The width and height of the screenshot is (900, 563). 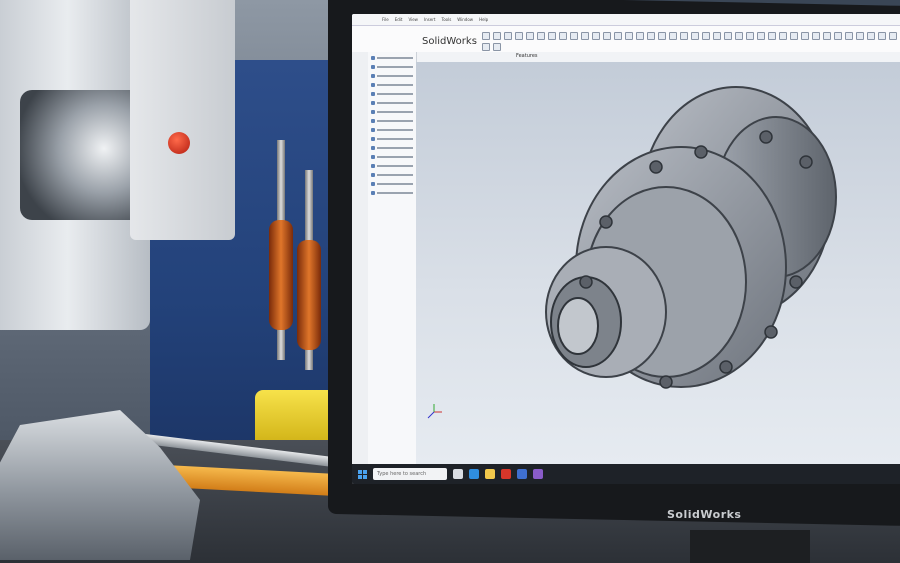 I want to click on machine-cabinet, so click(x=182, y=120).